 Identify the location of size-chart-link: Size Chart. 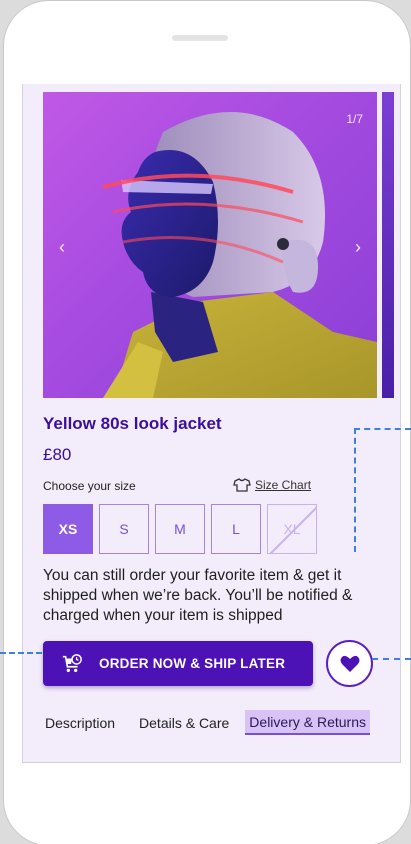
(272, 485).